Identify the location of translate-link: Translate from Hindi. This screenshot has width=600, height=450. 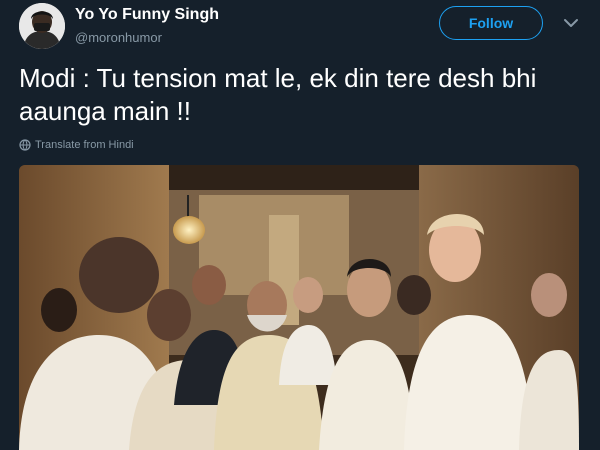
(76, 145).